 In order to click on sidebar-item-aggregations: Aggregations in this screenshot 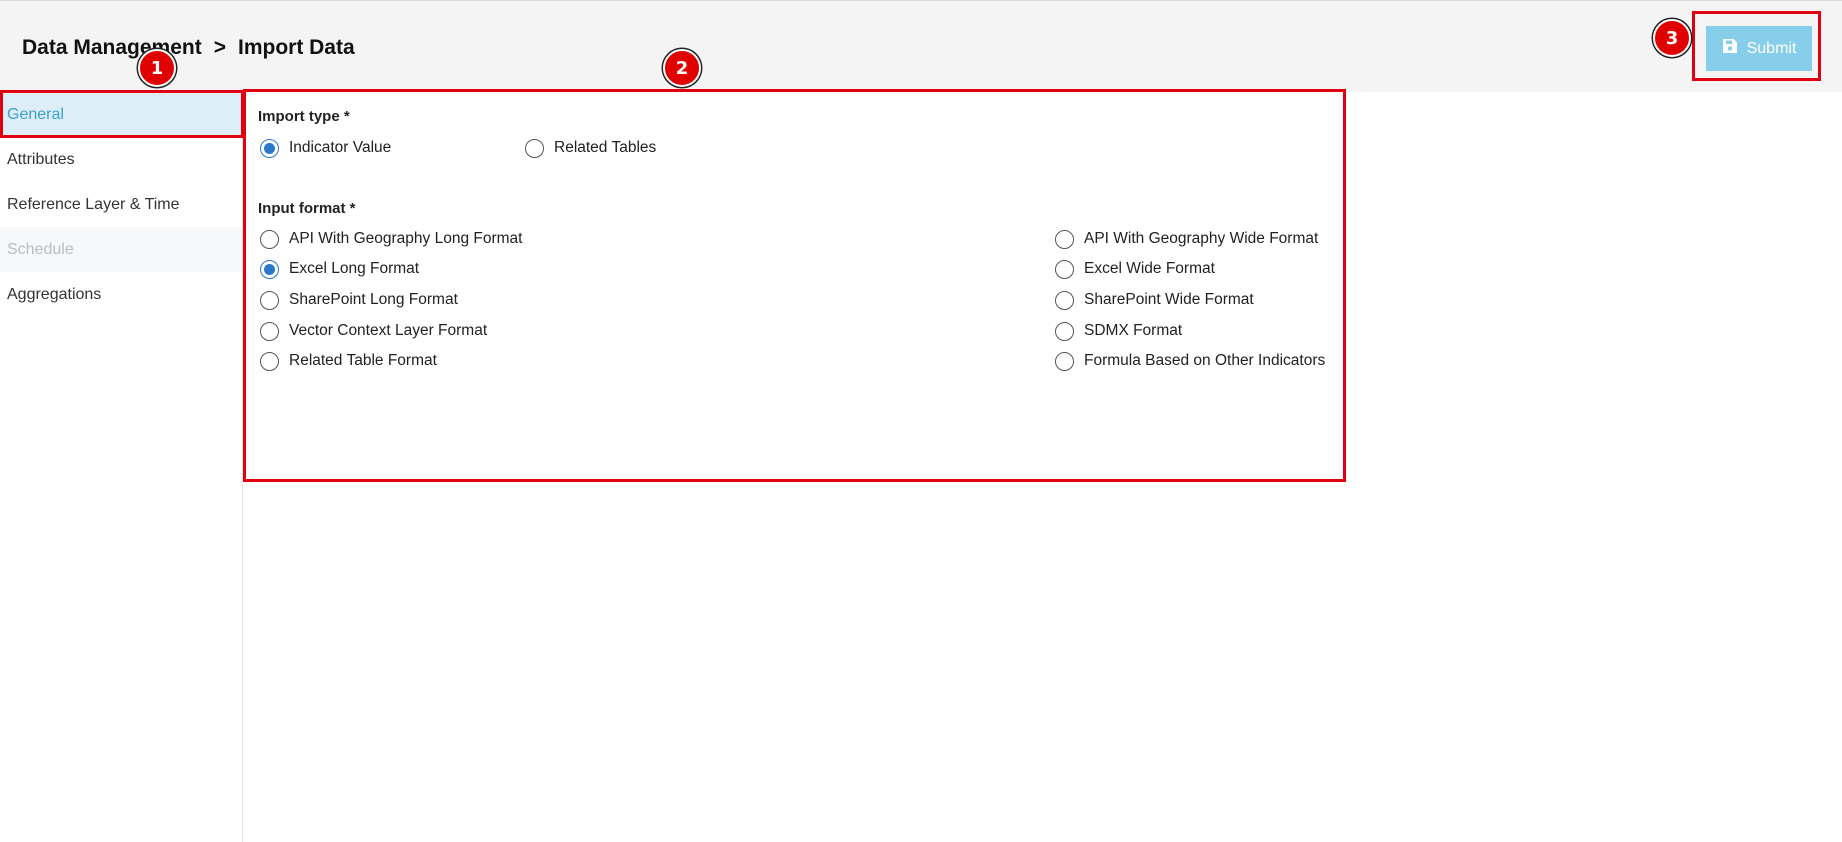, I will do `click(121, 294)`.